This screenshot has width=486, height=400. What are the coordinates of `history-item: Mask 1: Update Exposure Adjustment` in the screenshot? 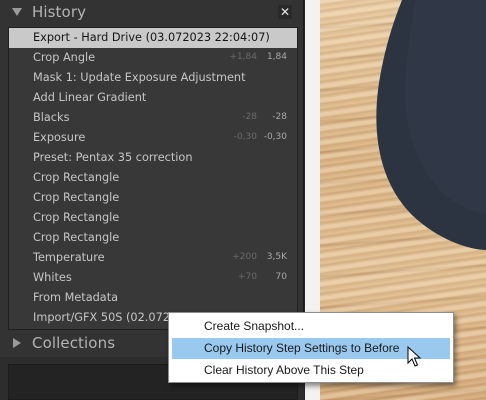 It's located at (153, 78).